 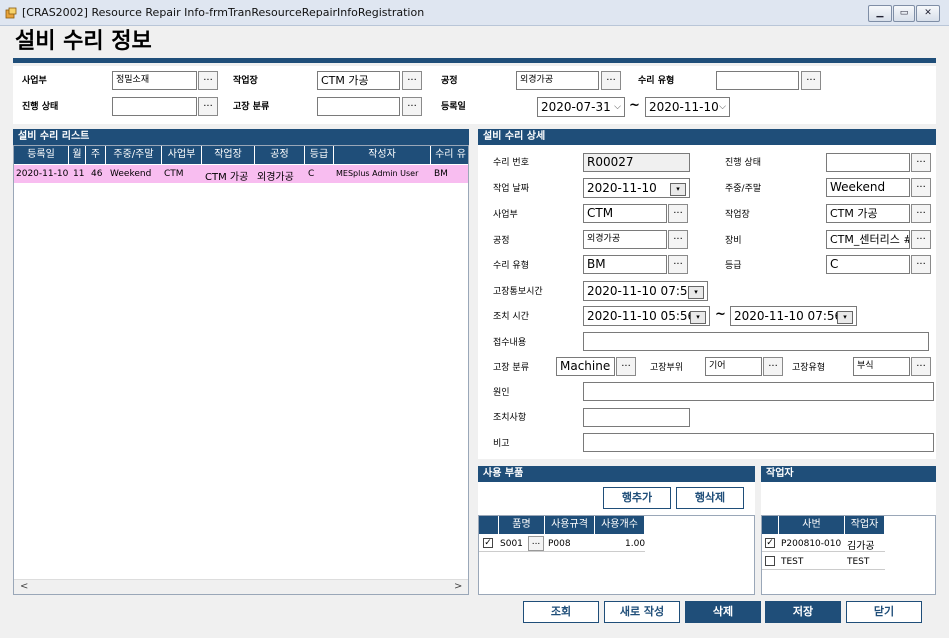 I want to click on fault-part-label: 고장부위, so click(x=667, y=368).